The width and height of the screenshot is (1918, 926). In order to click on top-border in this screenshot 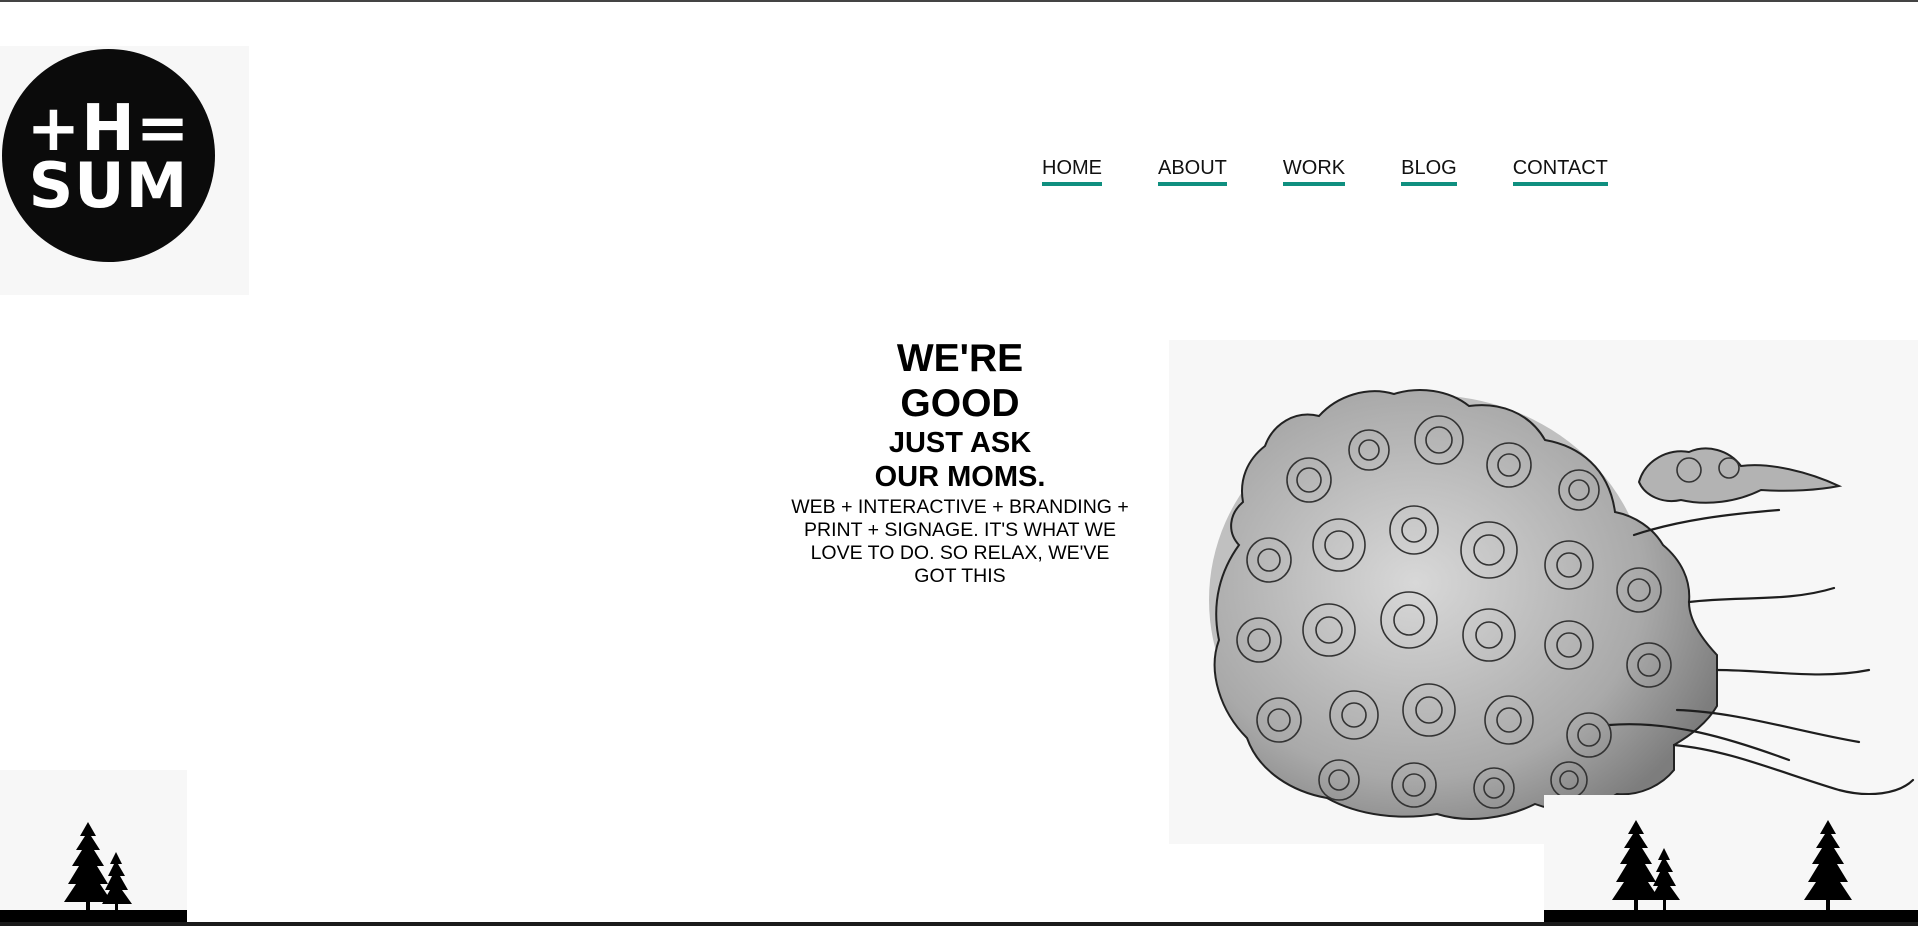, I will do `click(959, 1)`.